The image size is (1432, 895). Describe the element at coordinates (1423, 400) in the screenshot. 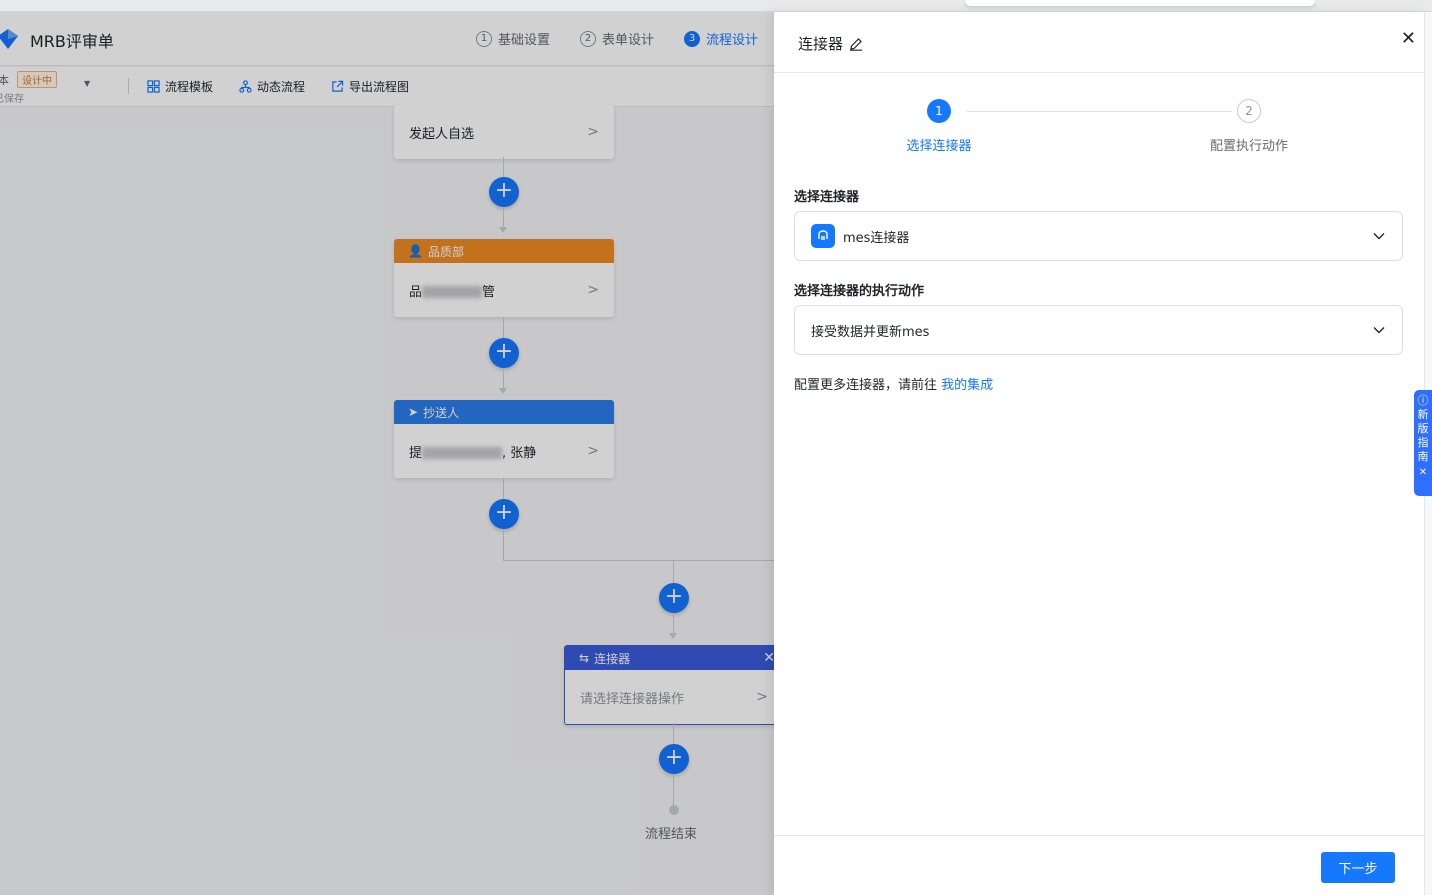

I see `info-icon: ⓘ` at that location.